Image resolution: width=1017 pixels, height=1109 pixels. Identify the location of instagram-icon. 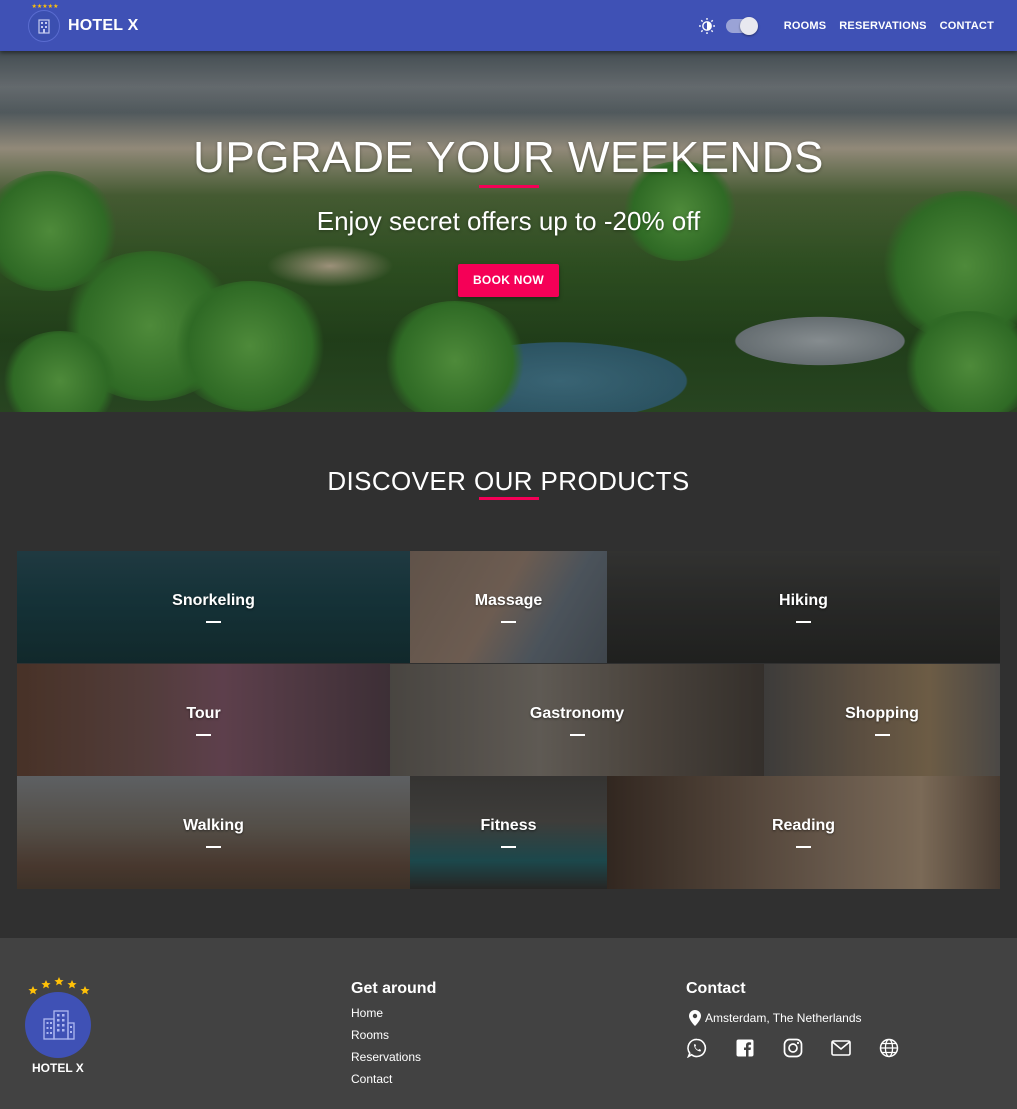
(793, 1048).